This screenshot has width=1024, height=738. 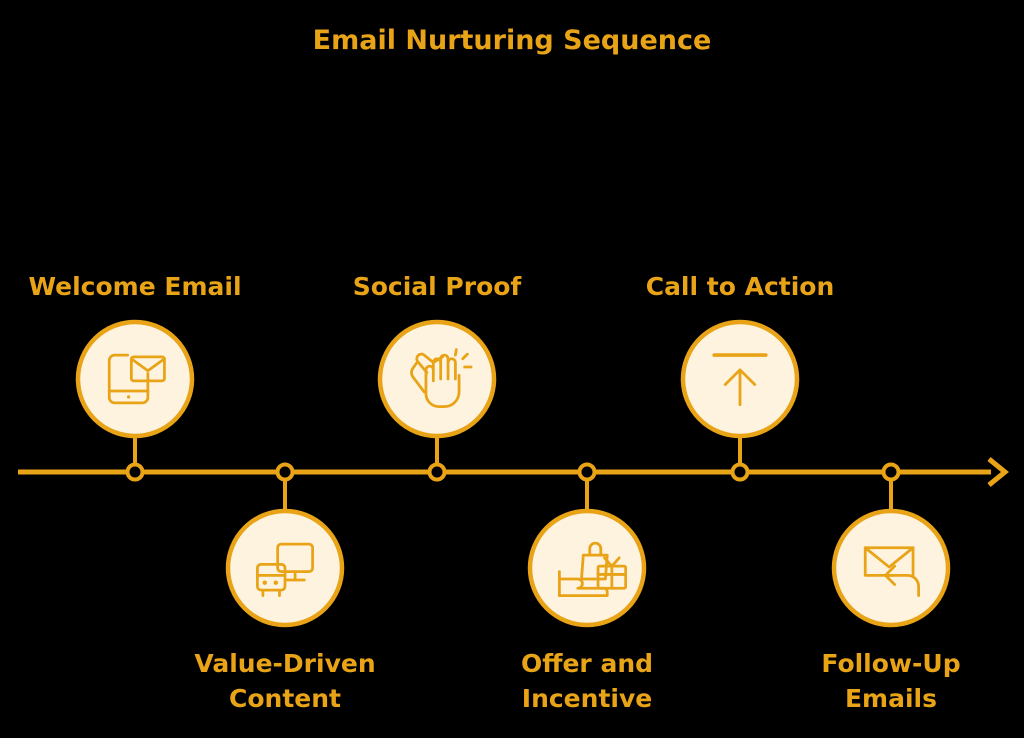 I want to click on step-label-3: Social Proof, so click(x=438, y=286).